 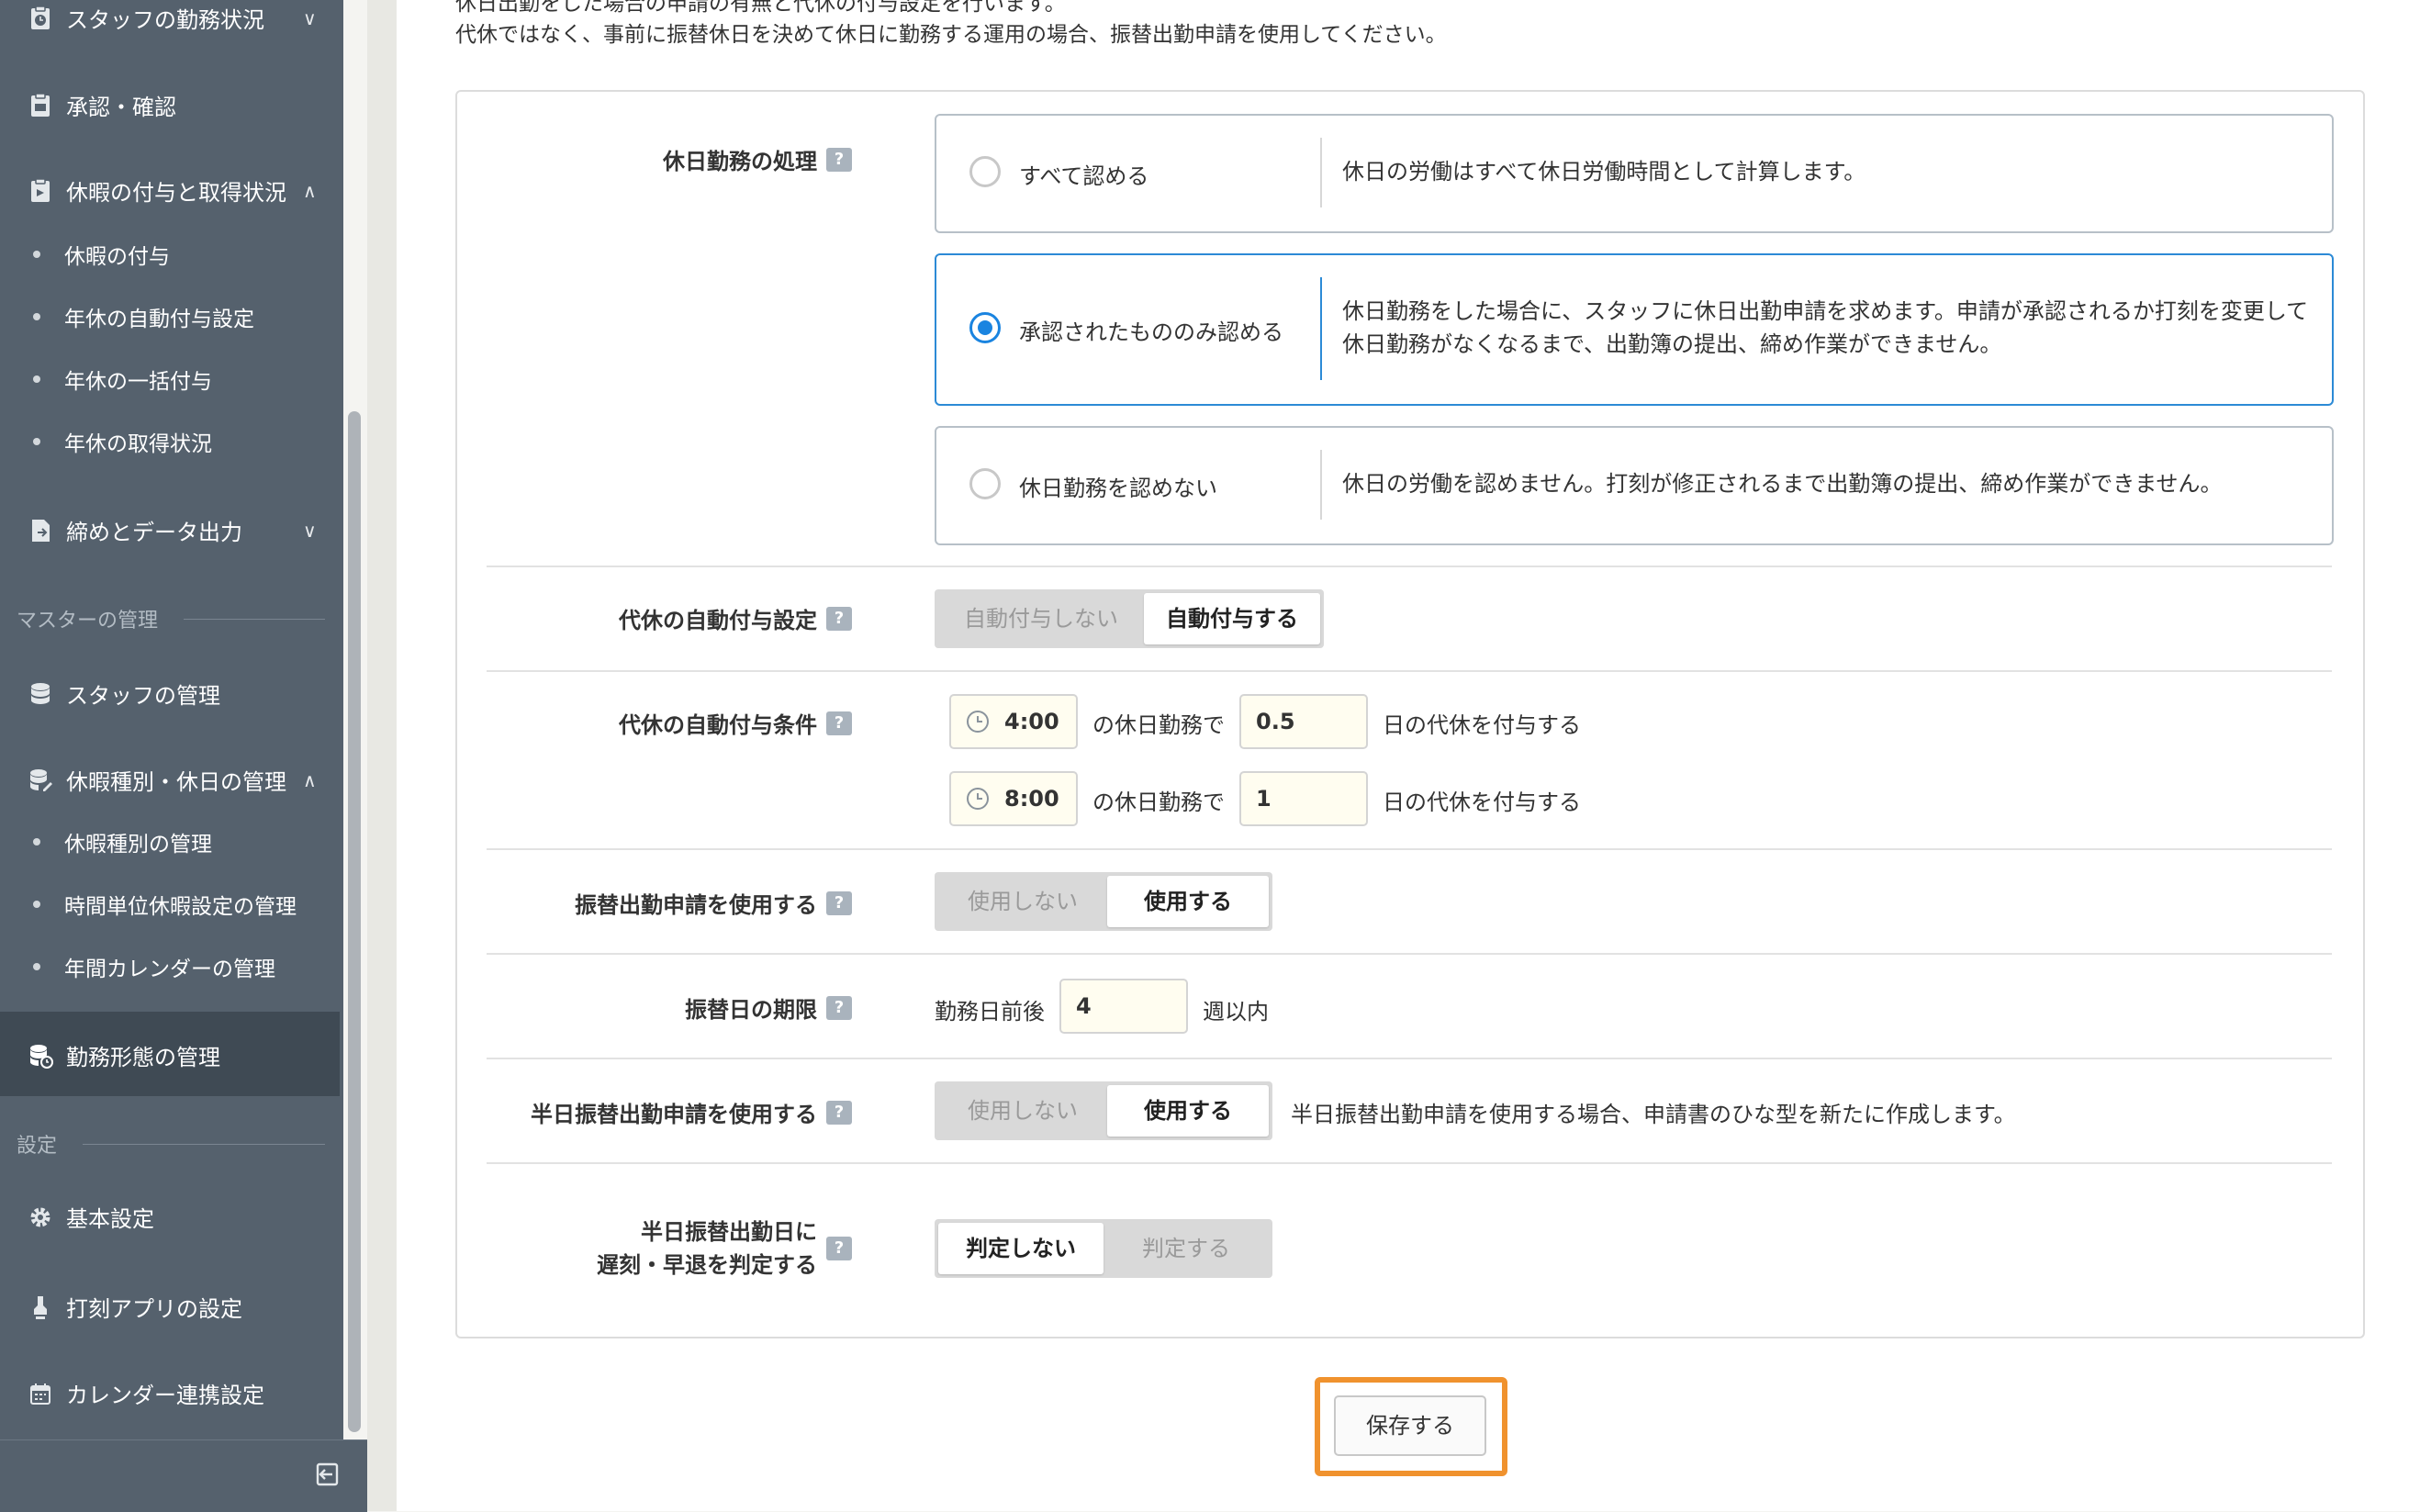 What do you see at coordinates (110, 1219) in the screenshot?
I see `sidebar-item-label: 基本設定` at bounding box center [110, 1219].